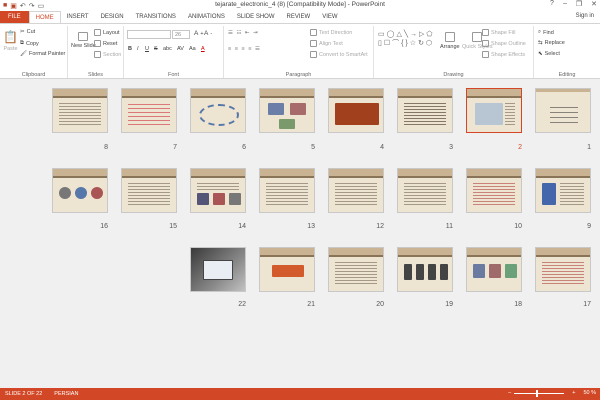  Describe the element at coordinates (573, 393) in the screenshot. I see `zoom-in-button: +` at that location.